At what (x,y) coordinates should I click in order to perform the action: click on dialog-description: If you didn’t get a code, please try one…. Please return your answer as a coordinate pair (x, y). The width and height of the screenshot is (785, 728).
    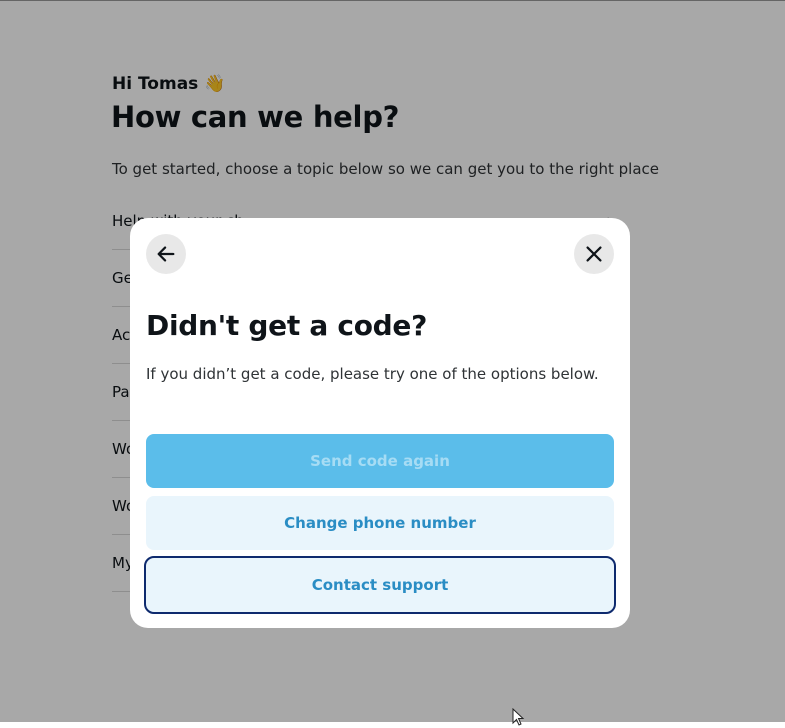
    Looking at the image, I should click on (372, 374).